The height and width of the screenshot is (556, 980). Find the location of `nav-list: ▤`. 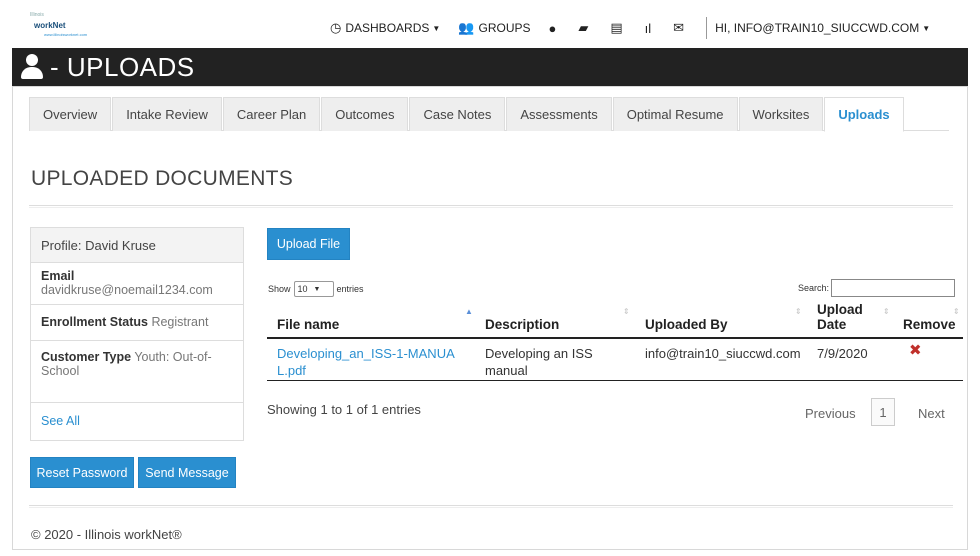

nav-list: ▤ is located at coordinates (618, 28).